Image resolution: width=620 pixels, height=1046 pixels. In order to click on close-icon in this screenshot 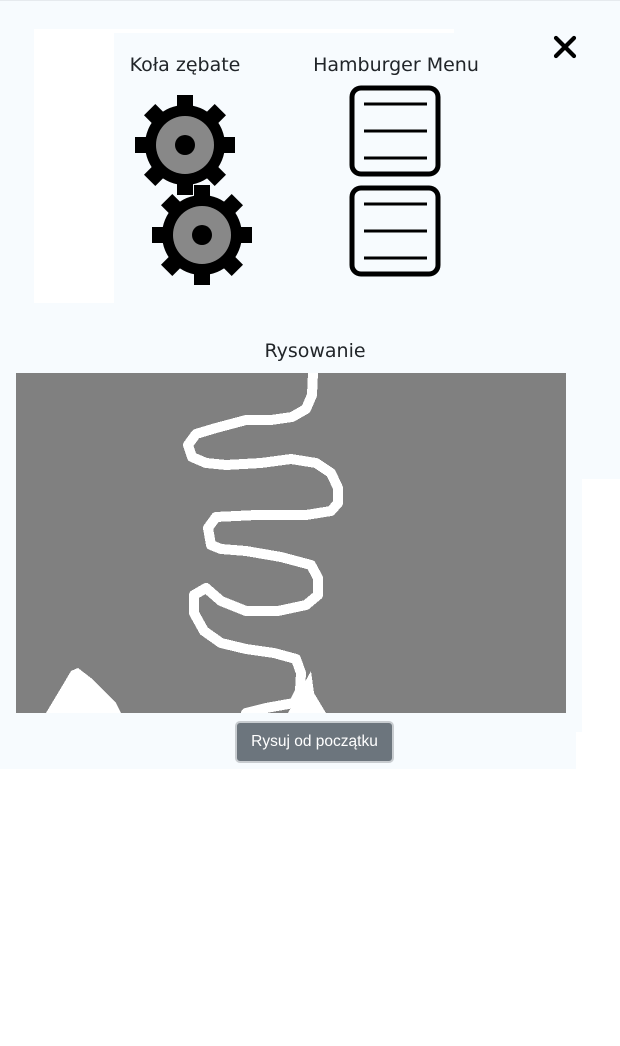, I will do `click(565, 47)`.